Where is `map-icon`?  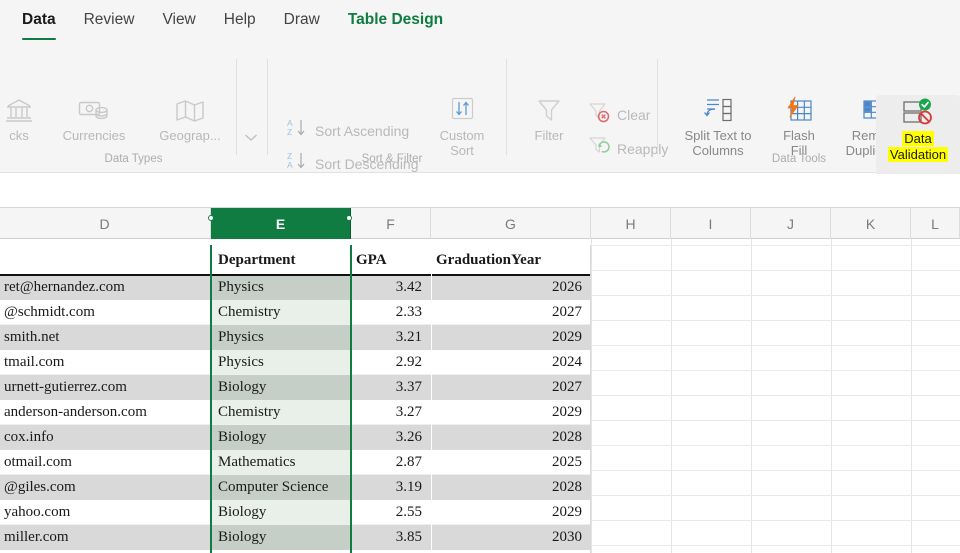 map-icon is located at coordinates (190, 111).